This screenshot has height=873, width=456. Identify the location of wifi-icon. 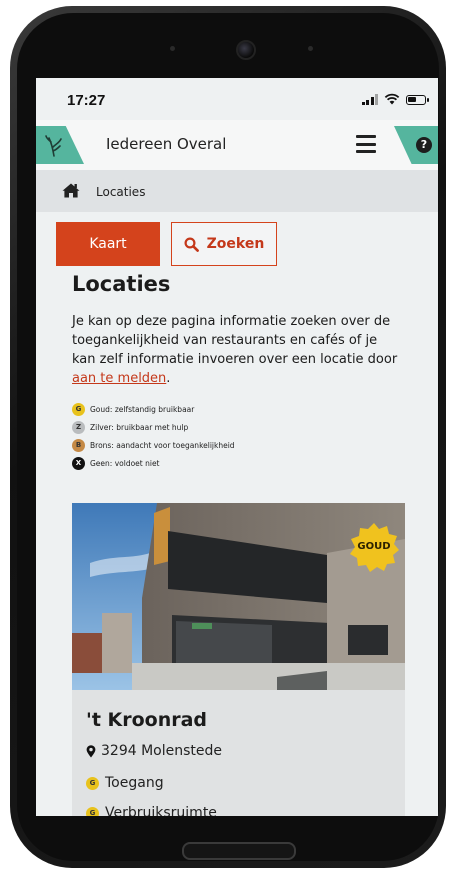
(392, 99).